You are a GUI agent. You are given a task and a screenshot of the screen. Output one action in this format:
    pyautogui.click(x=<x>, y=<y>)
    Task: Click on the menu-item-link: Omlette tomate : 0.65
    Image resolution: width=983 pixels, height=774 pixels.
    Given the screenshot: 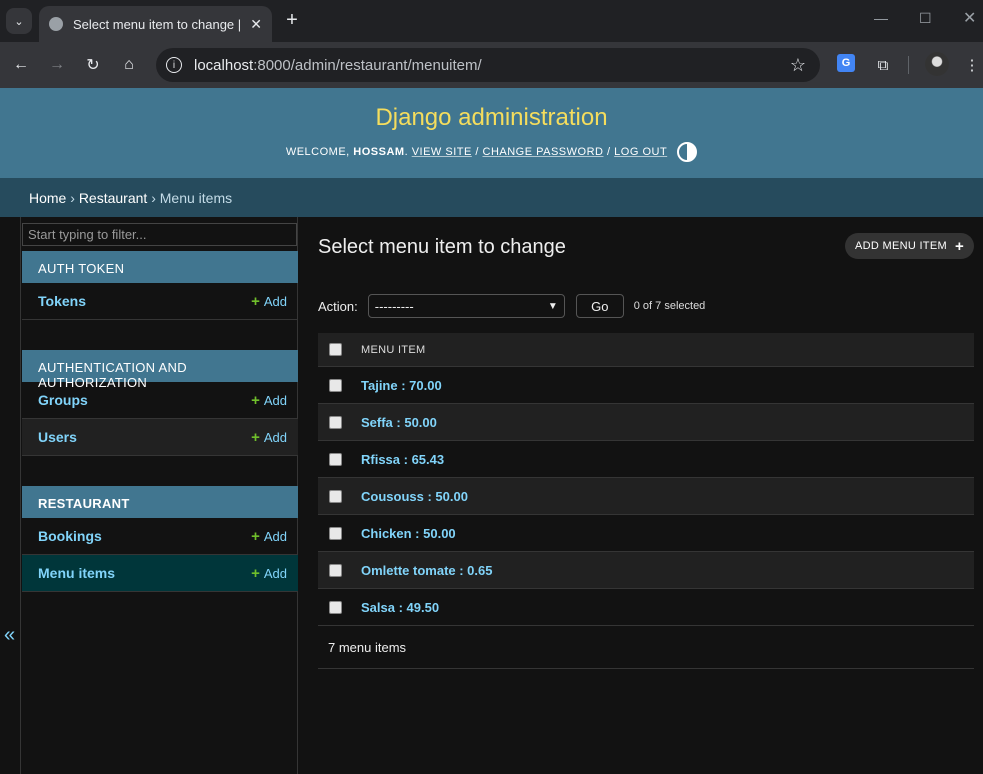 What is the action you would take?
    pyautogui.click(x=427, y=570)
    